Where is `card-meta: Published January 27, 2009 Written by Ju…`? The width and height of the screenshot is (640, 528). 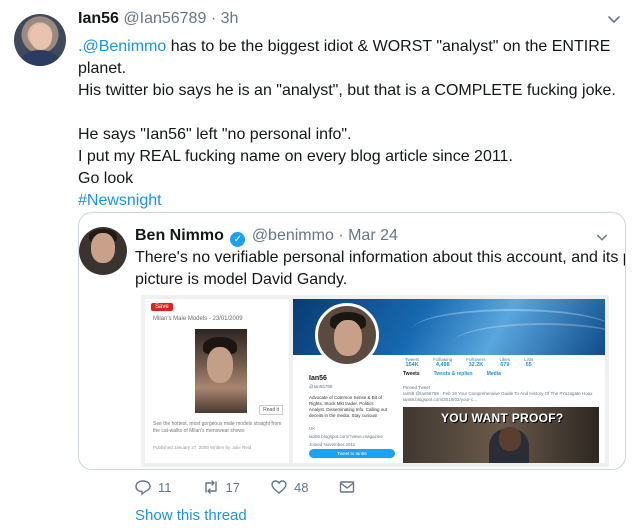
card-meta: Published January 27, 2009 Written by Ju… is located at coordinates (202, 447).